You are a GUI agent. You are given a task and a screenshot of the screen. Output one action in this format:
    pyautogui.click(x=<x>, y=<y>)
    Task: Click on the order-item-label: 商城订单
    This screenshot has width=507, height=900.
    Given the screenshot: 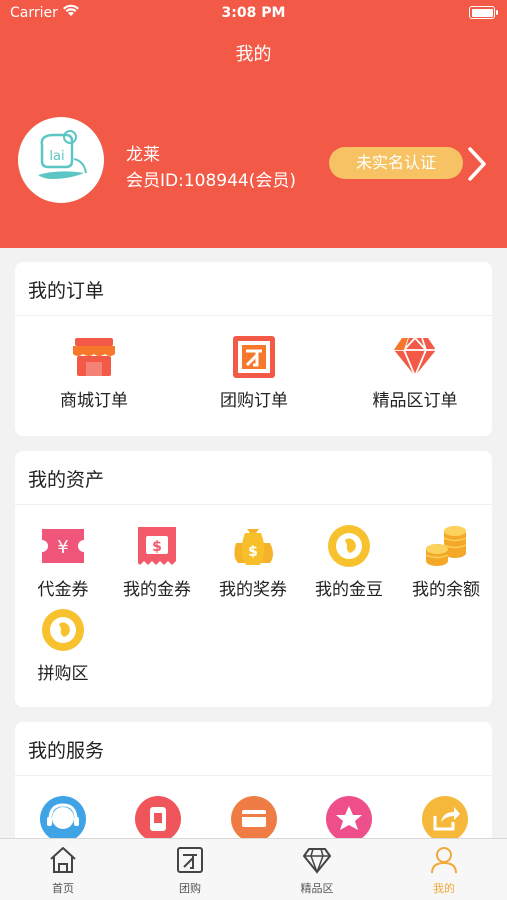 What is the action you would take?
    pyautogui.click(x=94, y=401)
    